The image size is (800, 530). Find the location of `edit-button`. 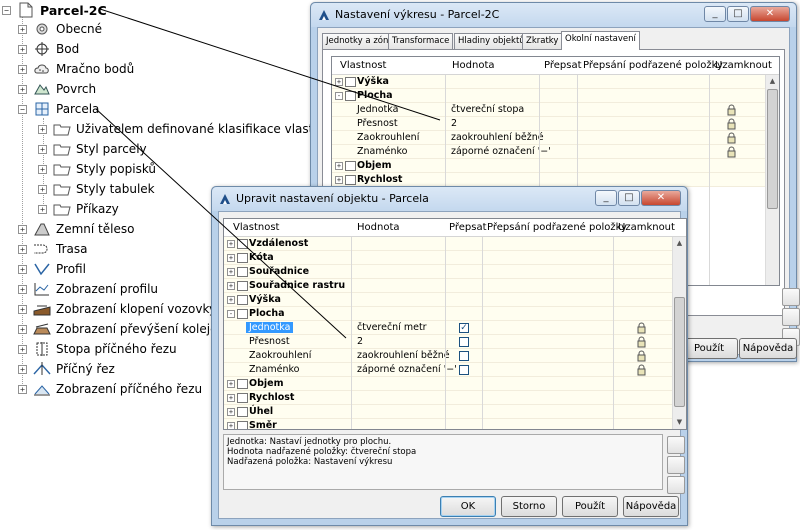

edit-button is located at coordinates (676, 485).